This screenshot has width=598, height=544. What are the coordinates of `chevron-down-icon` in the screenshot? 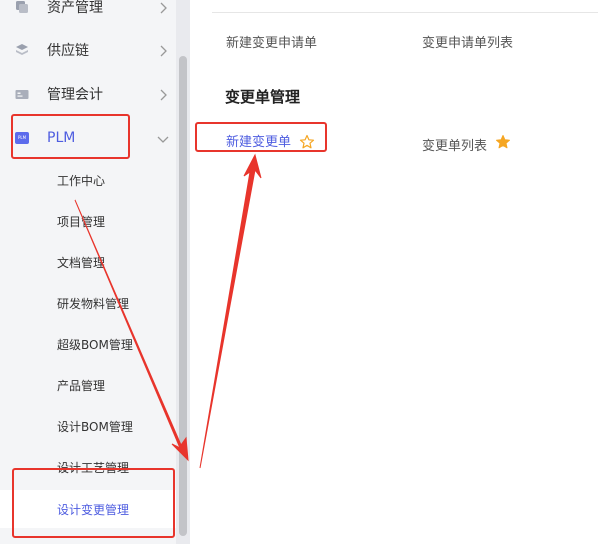 It's located at (163, 138).